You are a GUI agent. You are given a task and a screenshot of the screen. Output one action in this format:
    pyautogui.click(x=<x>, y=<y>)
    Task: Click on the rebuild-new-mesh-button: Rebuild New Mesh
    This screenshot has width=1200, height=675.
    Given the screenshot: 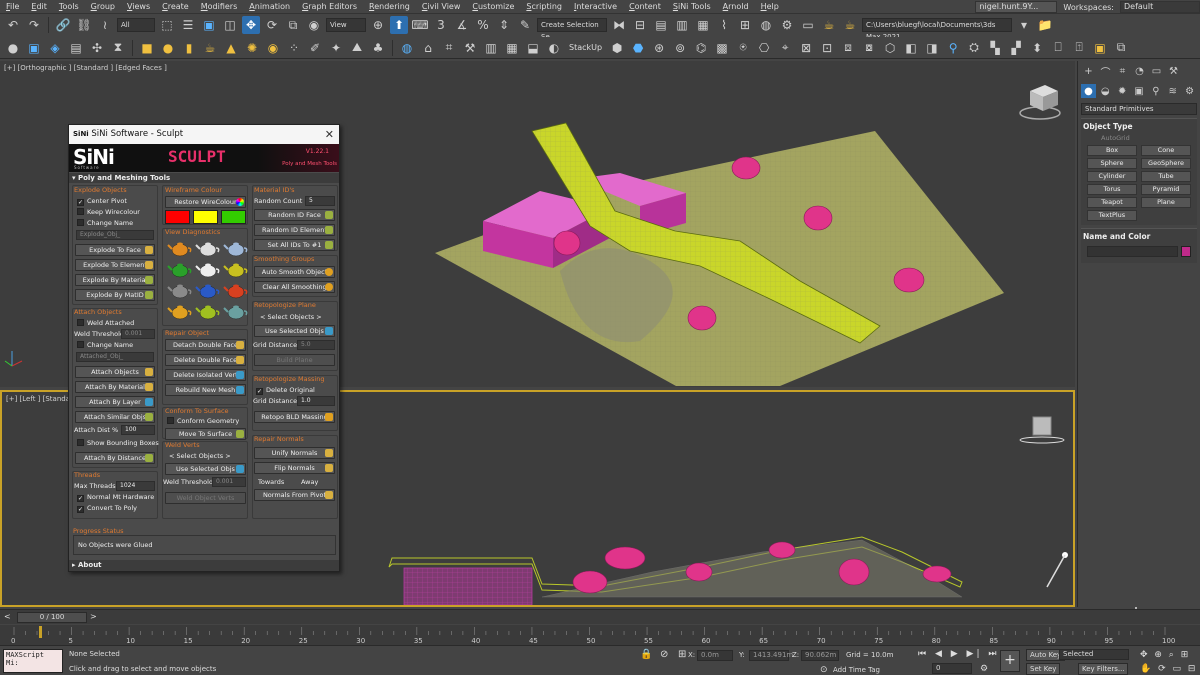 What is the action you would take?
    pyautogui.click(x=205, y=390)
    